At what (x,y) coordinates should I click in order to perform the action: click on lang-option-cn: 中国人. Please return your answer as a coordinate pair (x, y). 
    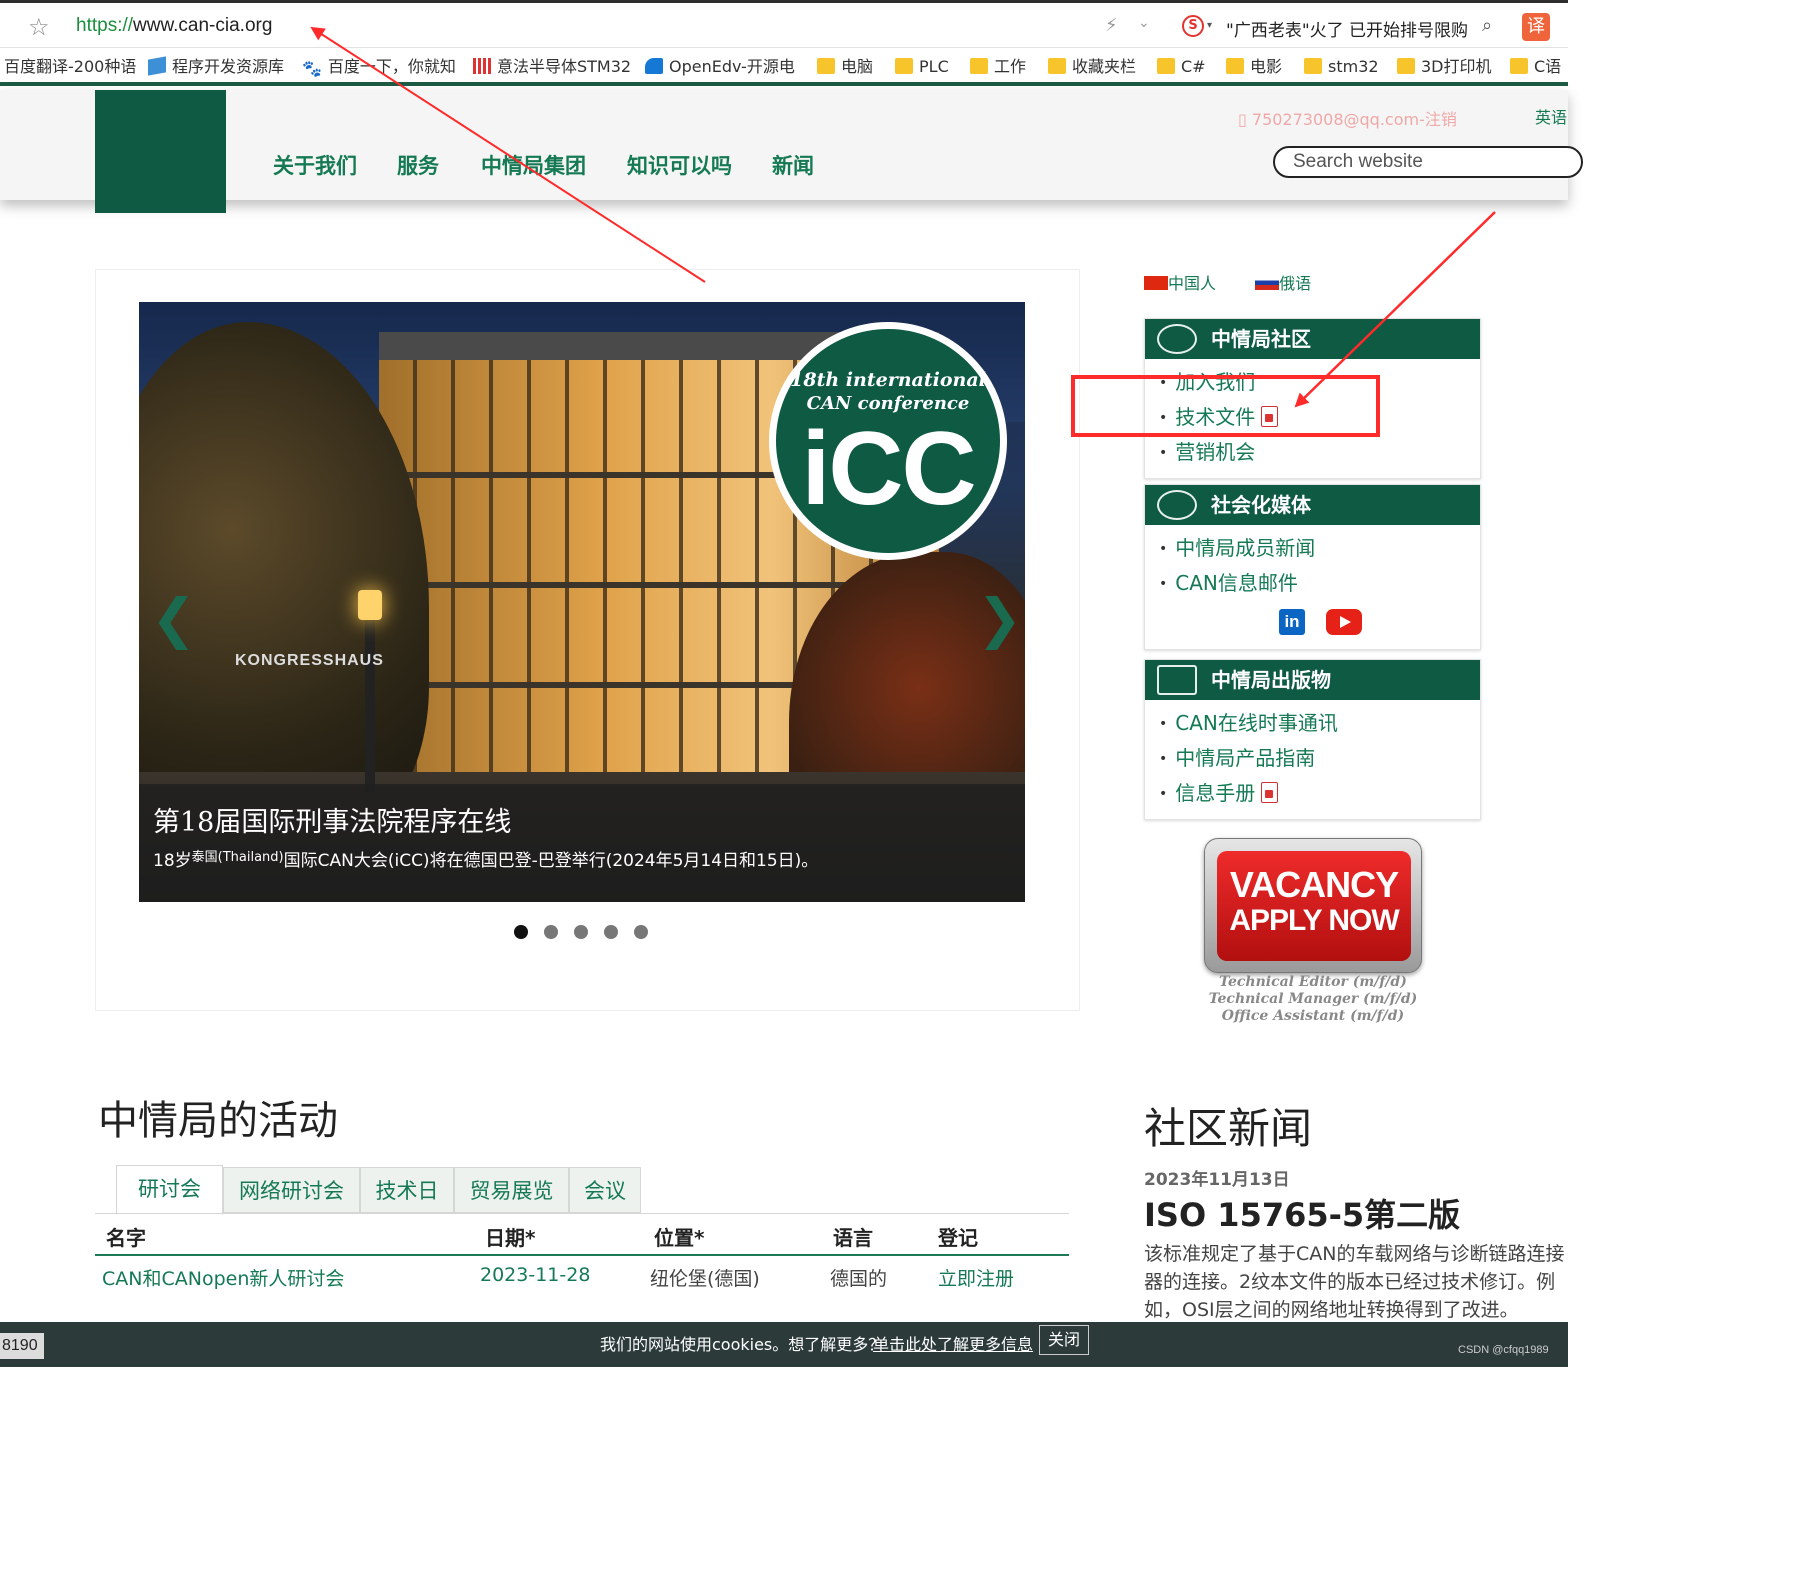
    Looking at the image, I should click on (1180, 283).